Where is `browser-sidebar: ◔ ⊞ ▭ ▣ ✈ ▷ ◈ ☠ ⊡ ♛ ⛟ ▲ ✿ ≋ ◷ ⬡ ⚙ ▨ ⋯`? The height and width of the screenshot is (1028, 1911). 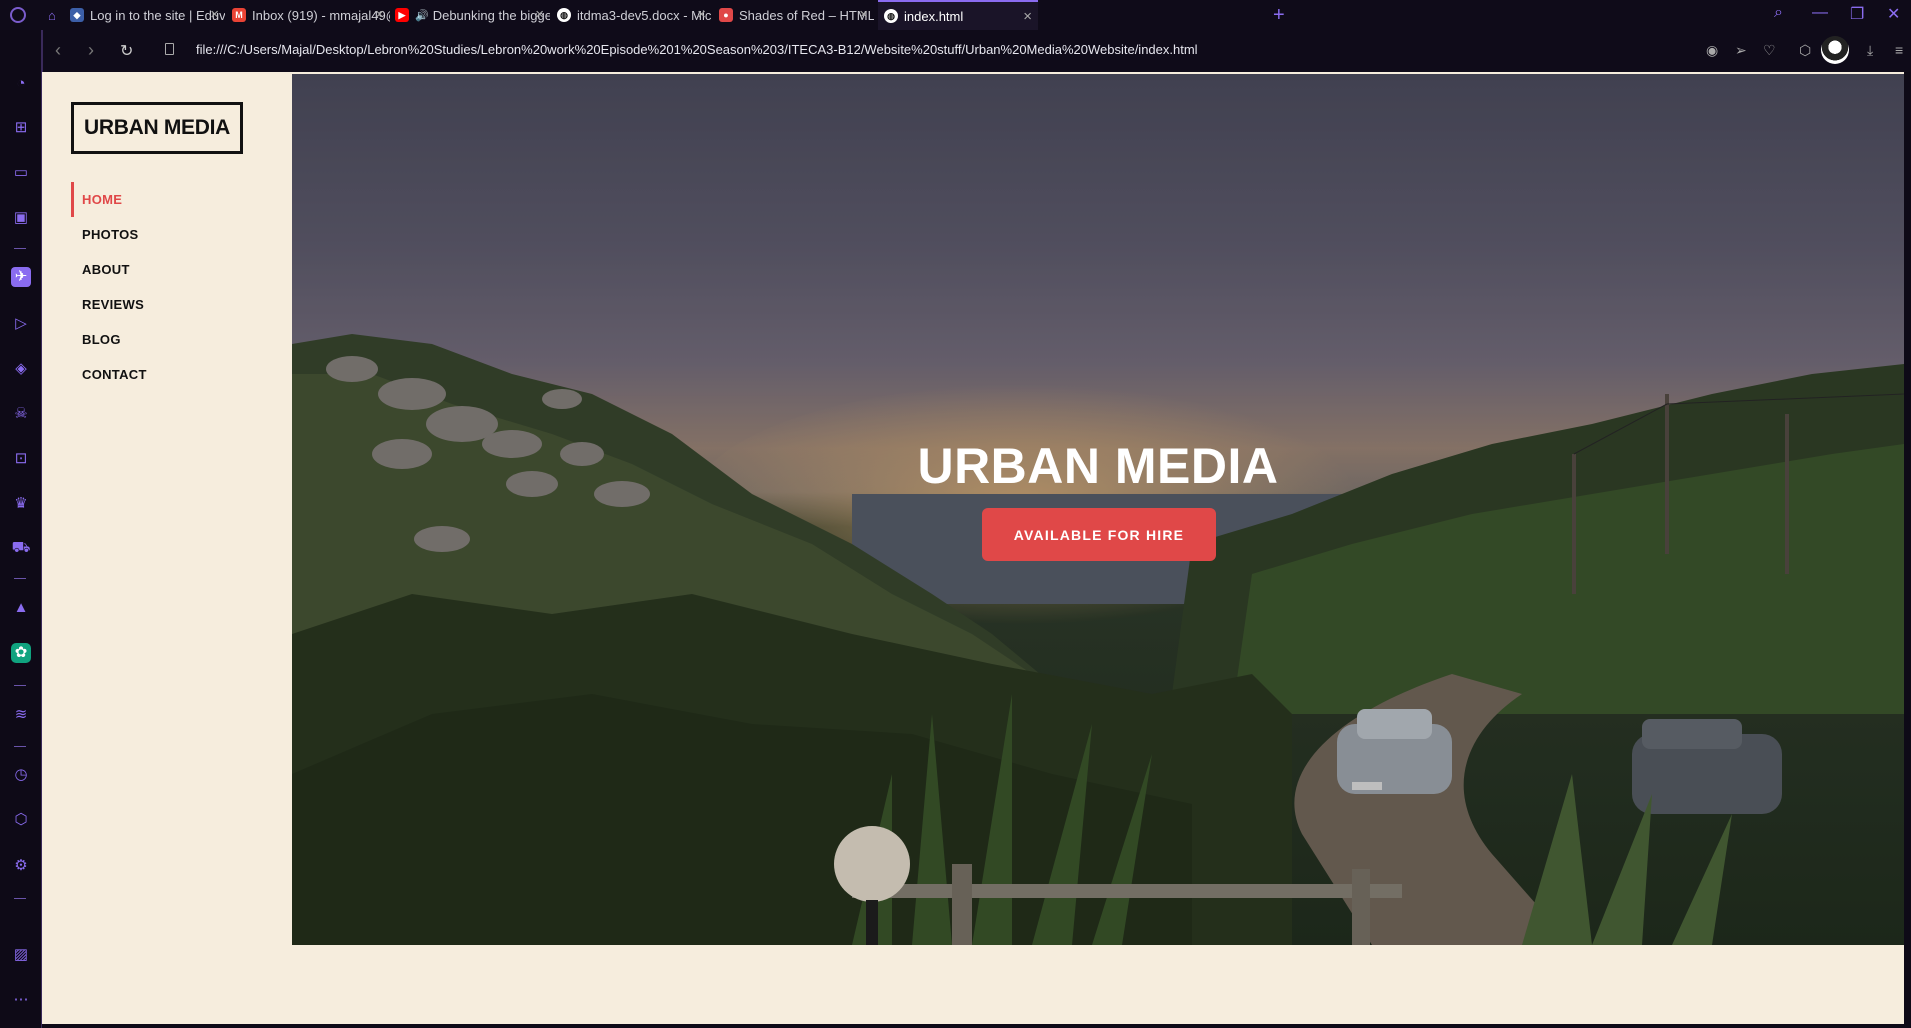
browser-sidebar: ◔ ⊞ ▭ ▣ ✈ ▷ ◈ ☠ ⊡ ♛ ⛟ ▲ ✿ ≋ ◷ ⬡ ⚙ ▨ ⋯ is located at coordinates (21, 529).